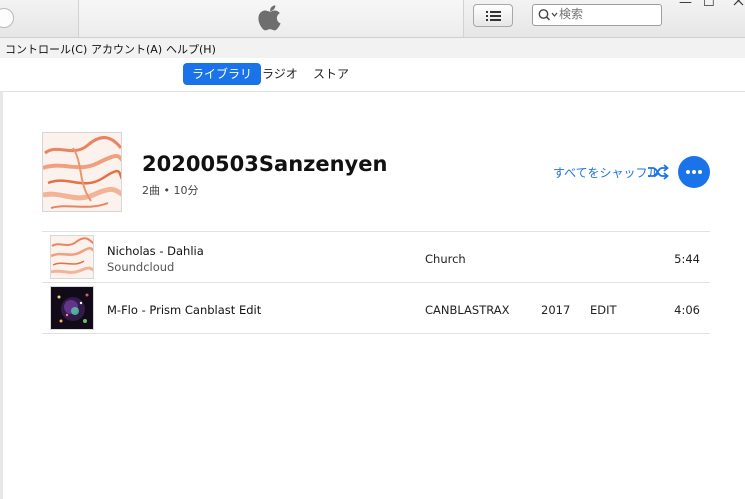  Describe the element at coordinates (170, 190) in the screenshot. I see `playlist-meta: 2曲 • 10分` at that location.